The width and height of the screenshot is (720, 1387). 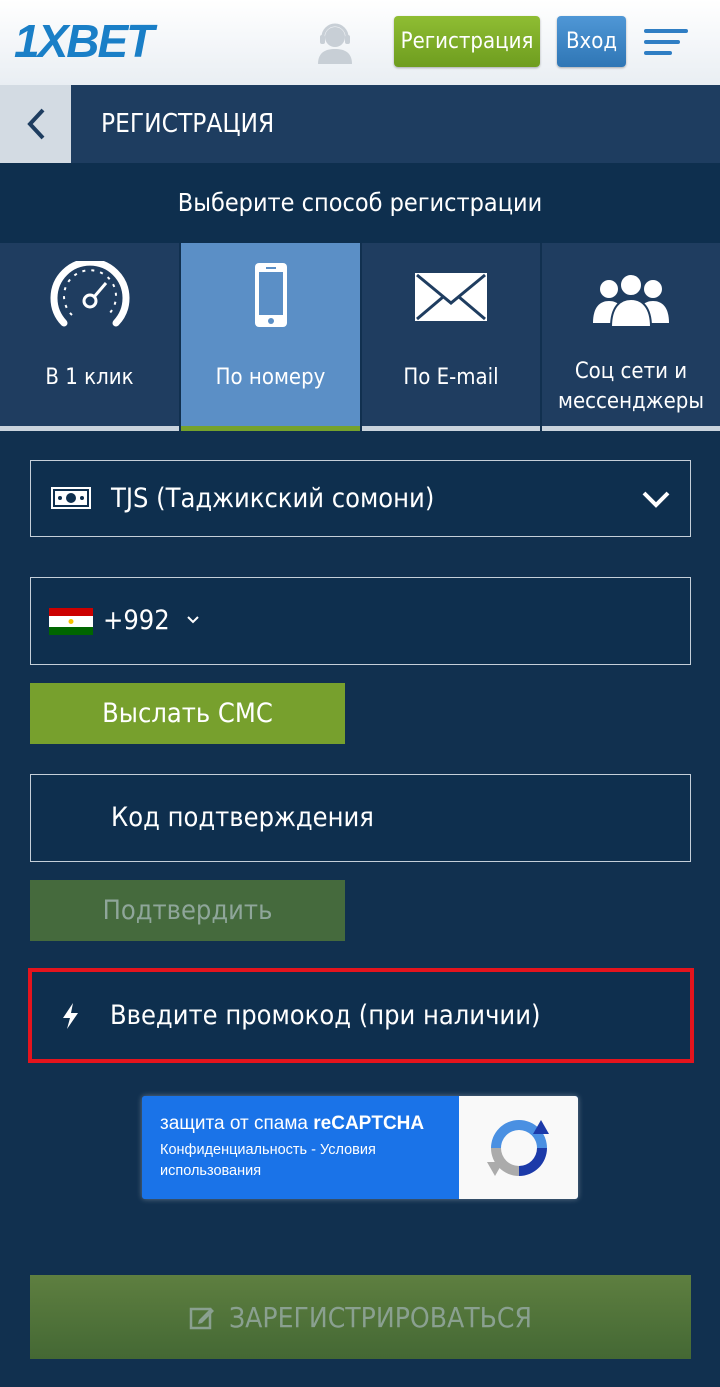 I want to click on send-sms-button: Выслать СМС, so click(x=187, y=713).